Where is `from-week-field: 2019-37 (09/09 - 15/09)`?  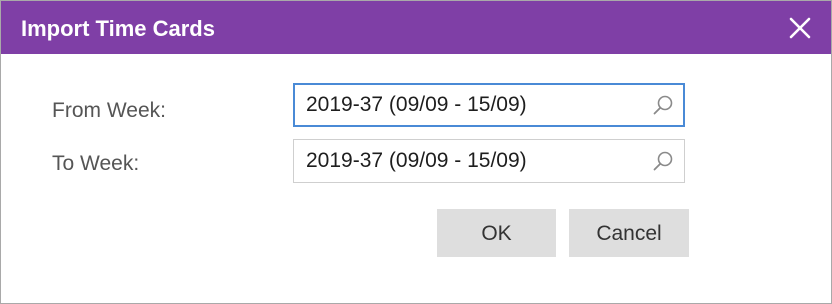
from-week-field: 2019-37 (09/09 - 15/09) is located at coordinates (489, 105).